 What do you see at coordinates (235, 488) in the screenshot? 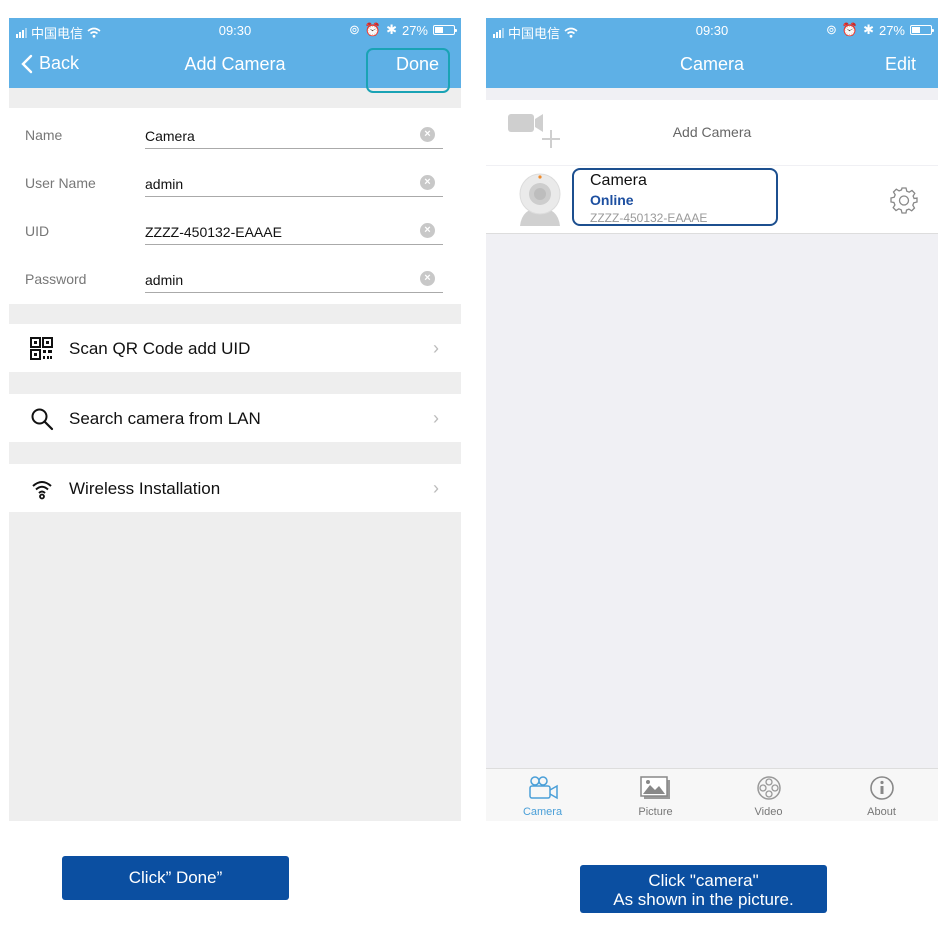
I see `wireless-installation-item: Wireless Installation ›` at bounding box center [235, 488].